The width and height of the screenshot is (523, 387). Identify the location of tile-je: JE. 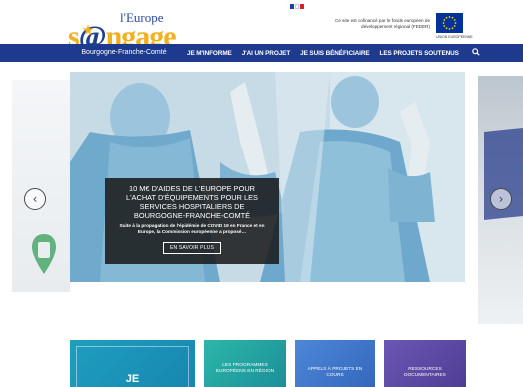
(132, 363).